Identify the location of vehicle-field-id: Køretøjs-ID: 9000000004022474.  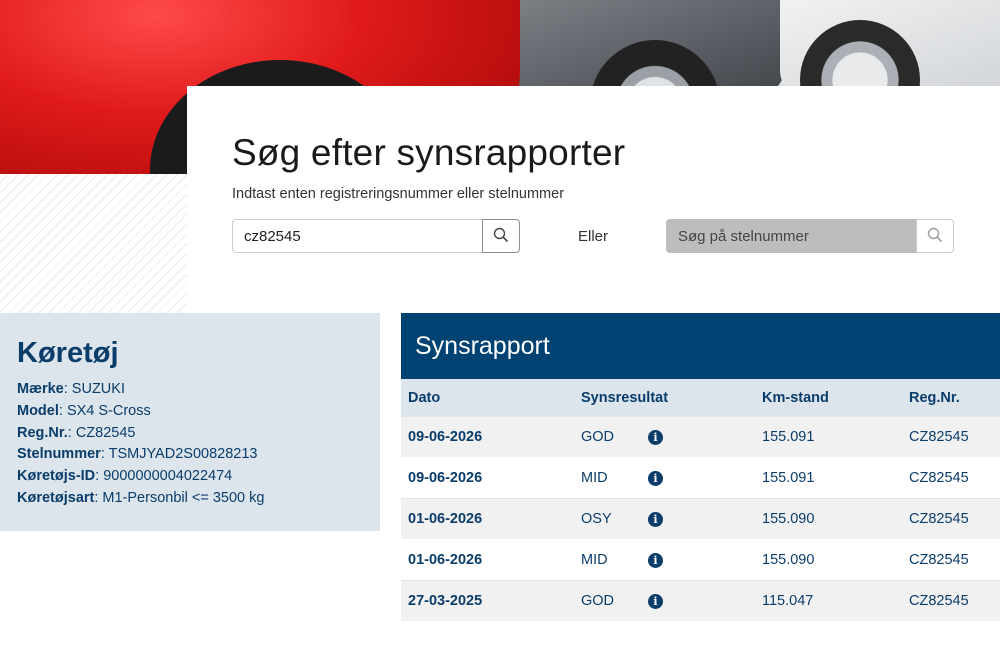
(140, 477).